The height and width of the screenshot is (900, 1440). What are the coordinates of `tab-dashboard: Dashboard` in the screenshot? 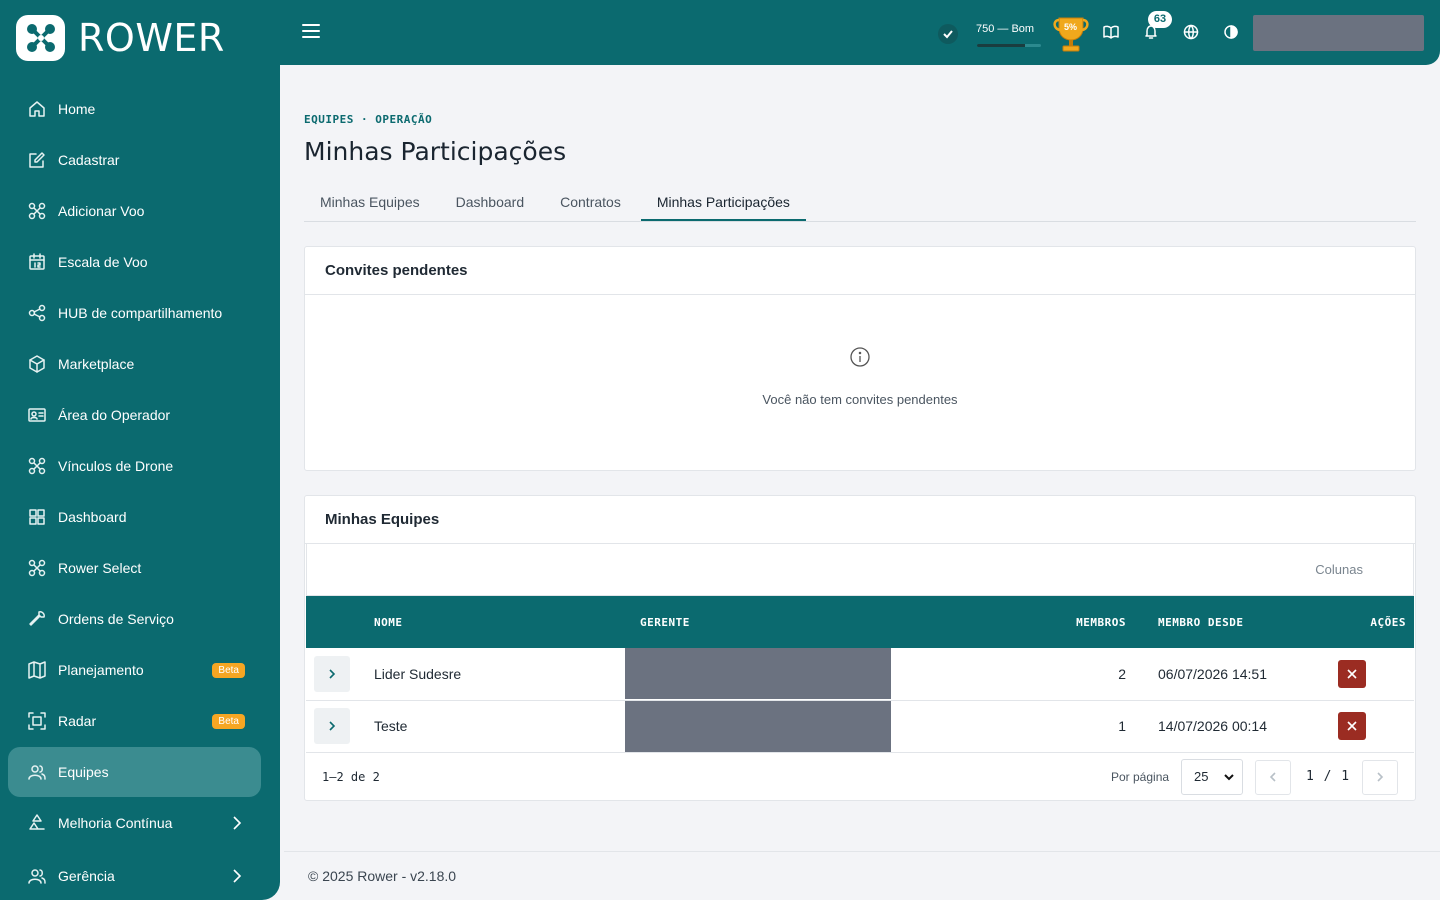 It's located at (490, 203).